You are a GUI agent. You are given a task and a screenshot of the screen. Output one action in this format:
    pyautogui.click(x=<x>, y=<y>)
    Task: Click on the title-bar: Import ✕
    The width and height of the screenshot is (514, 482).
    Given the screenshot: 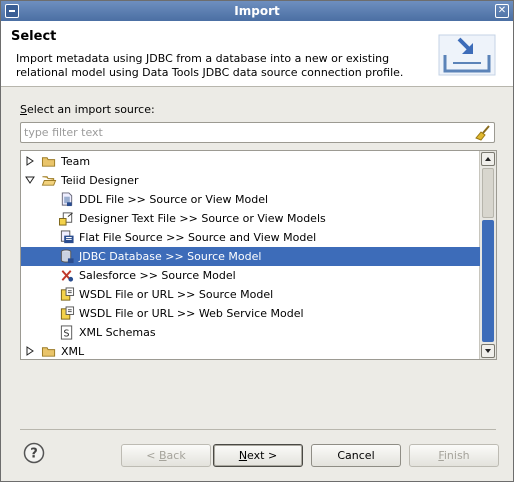 What is the action you would take?
    pyautogui.click(x=257, y=11)
    